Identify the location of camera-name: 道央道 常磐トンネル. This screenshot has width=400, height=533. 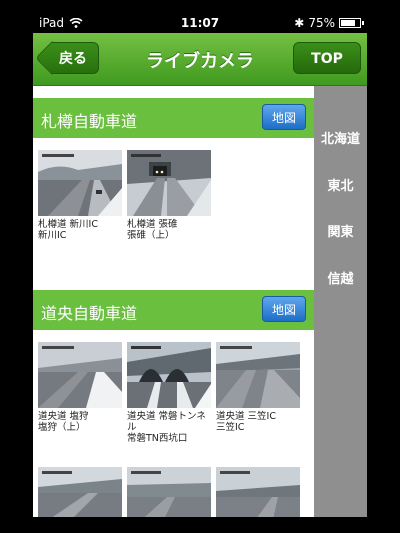
(166, 422).